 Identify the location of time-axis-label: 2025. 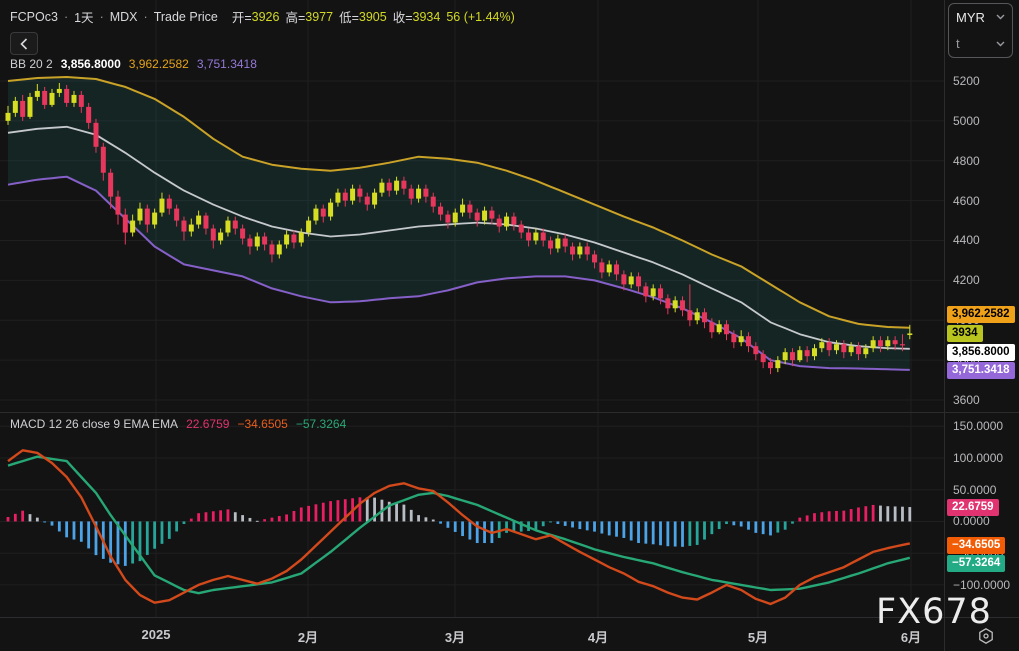
(156, 634).